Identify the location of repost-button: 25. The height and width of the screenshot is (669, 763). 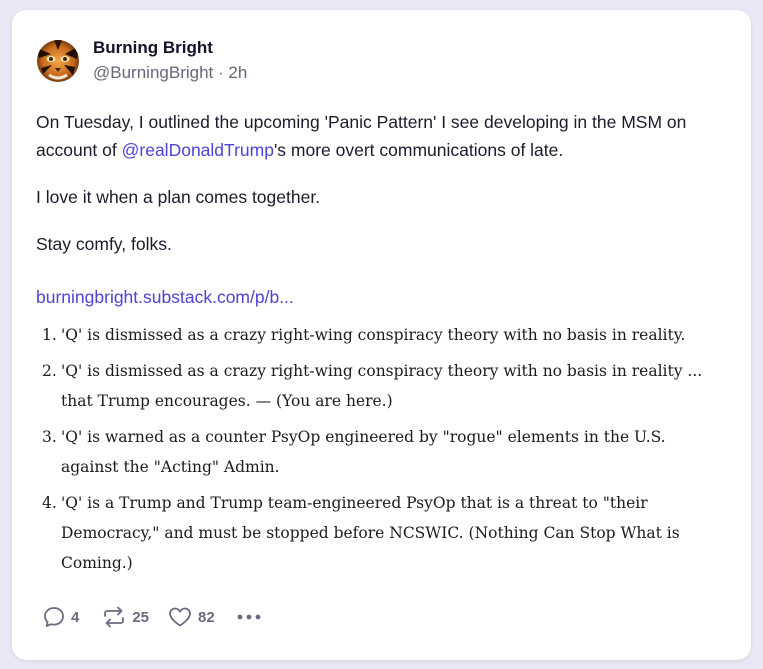
(125, 617).